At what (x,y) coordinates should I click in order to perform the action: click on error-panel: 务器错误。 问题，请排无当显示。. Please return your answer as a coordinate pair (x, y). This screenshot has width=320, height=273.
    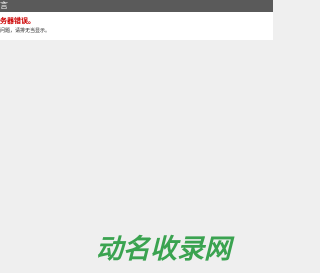
    Looking at the image, I should click on (136, 26).